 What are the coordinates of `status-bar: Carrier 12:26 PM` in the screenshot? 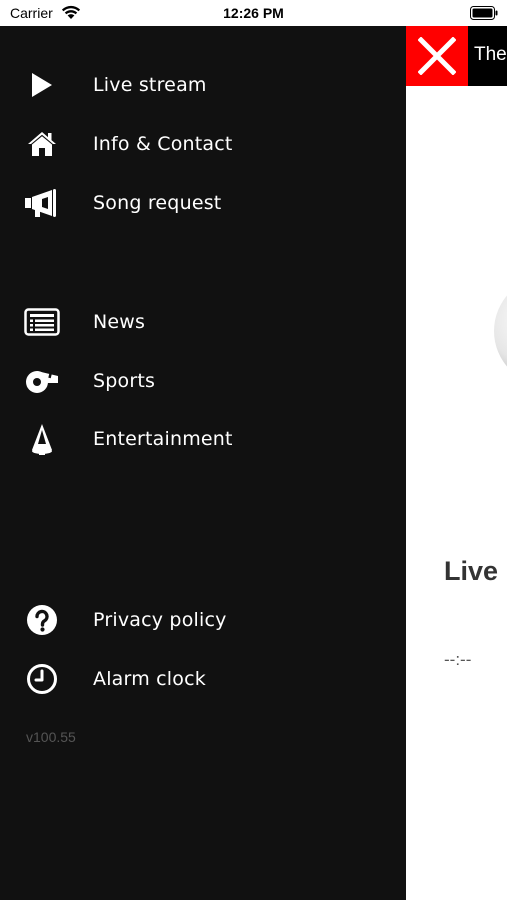 It's located at (253, 13).